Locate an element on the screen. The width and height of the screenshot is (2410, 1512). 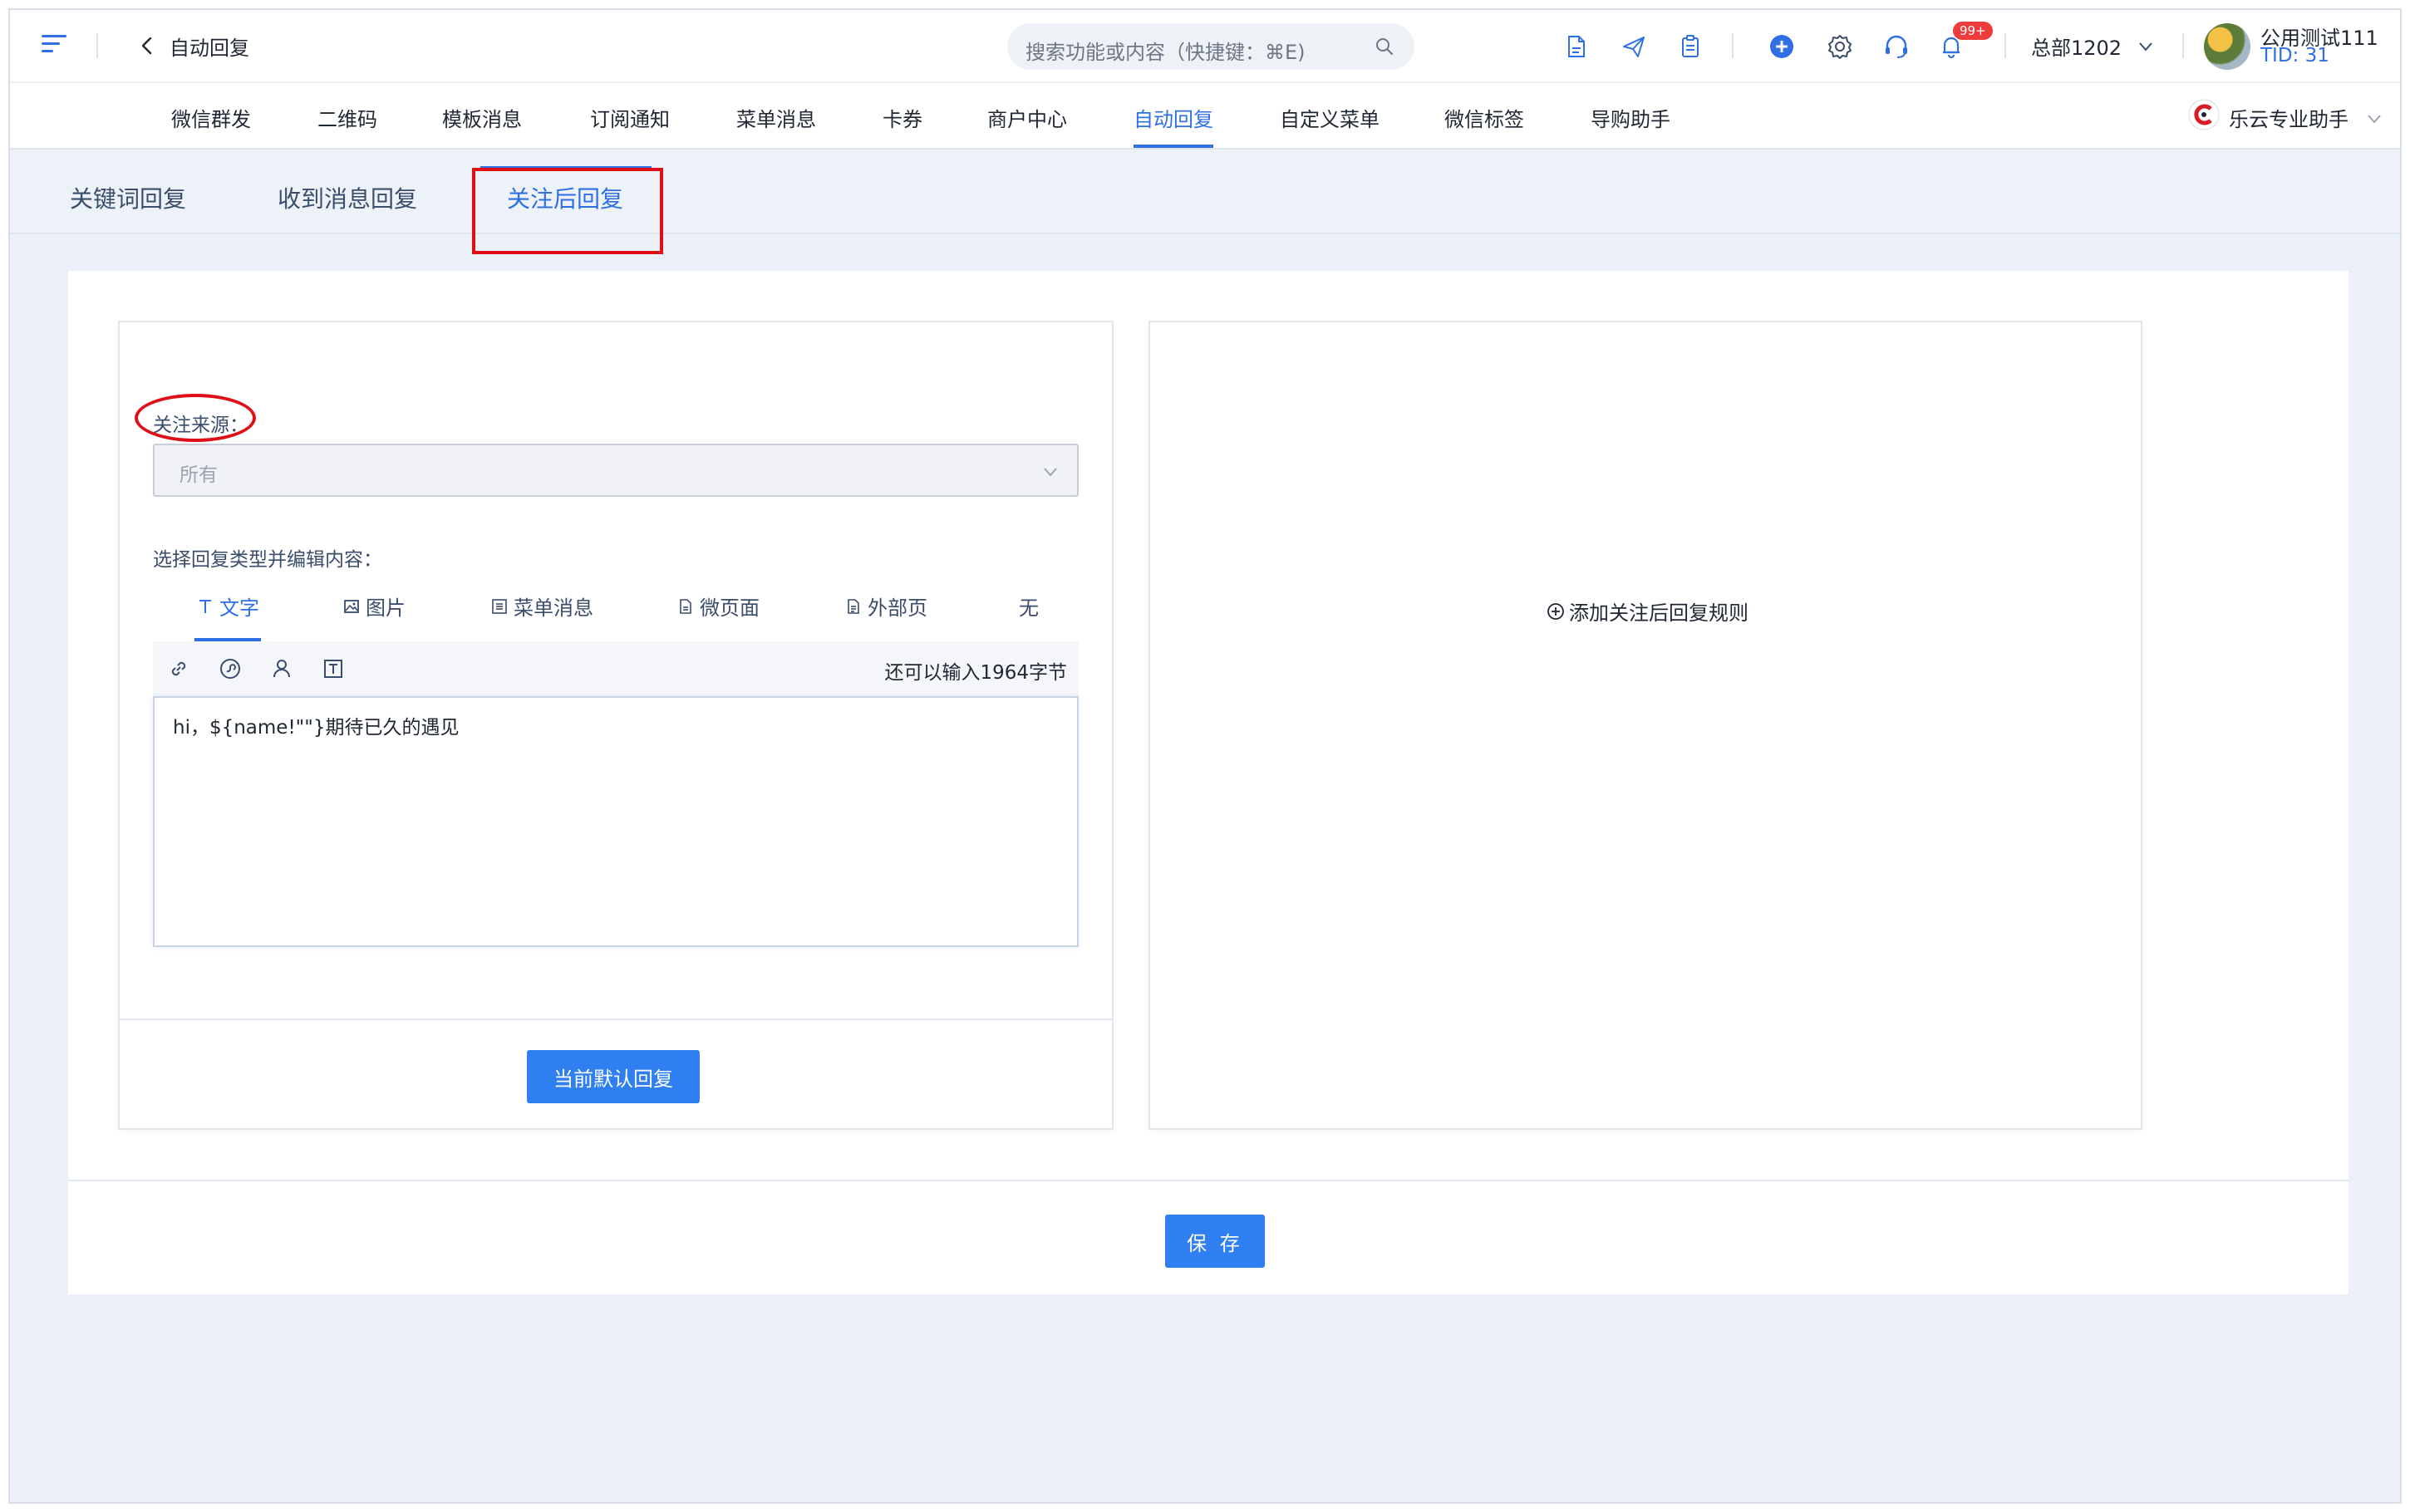
reply-type-micropage: 微页面 is located at coordinates (718, 606).